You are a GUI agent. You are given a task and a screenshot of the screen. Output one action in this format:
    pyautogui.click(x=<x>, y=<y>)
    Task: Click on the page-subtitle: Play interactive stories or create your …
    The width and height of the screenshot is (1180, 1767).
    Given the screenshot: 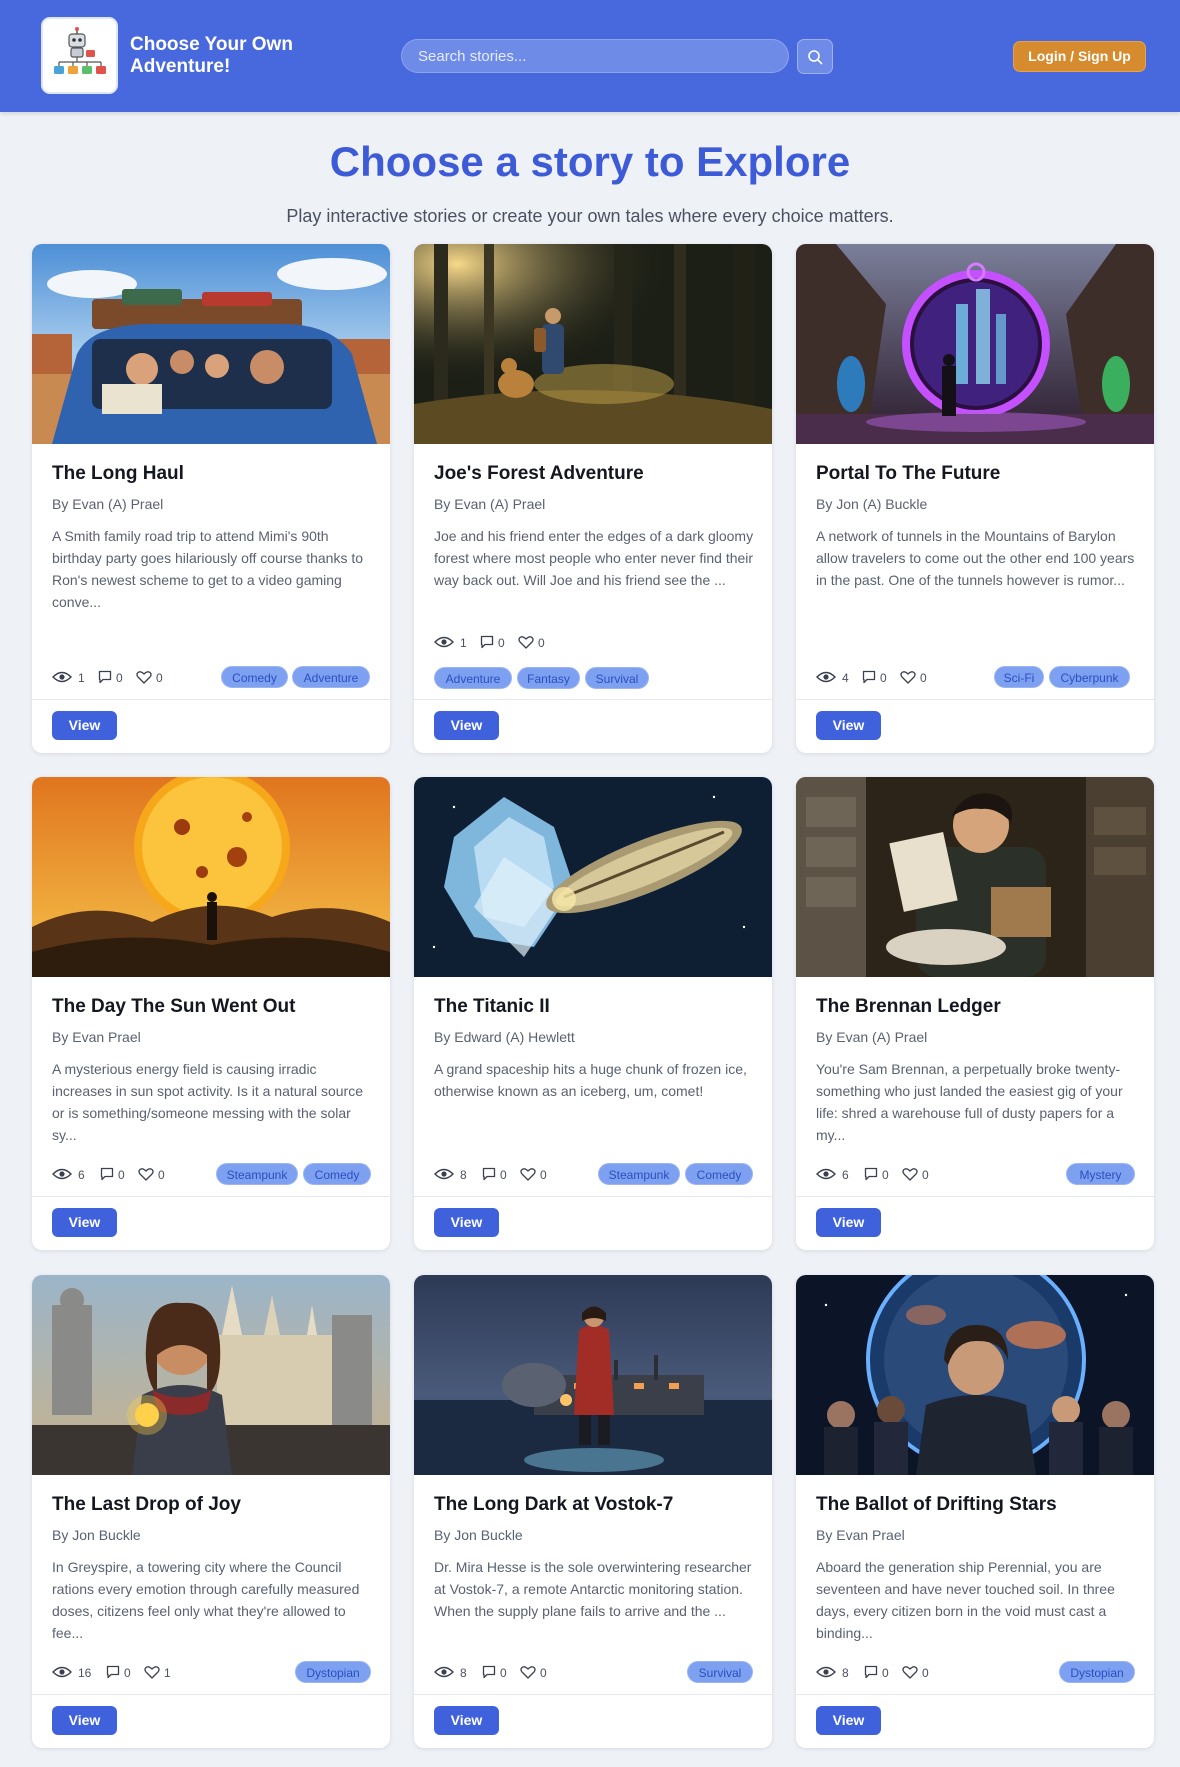 What is the action you would take?
    pyautogui.click(x=590, y=216)
    